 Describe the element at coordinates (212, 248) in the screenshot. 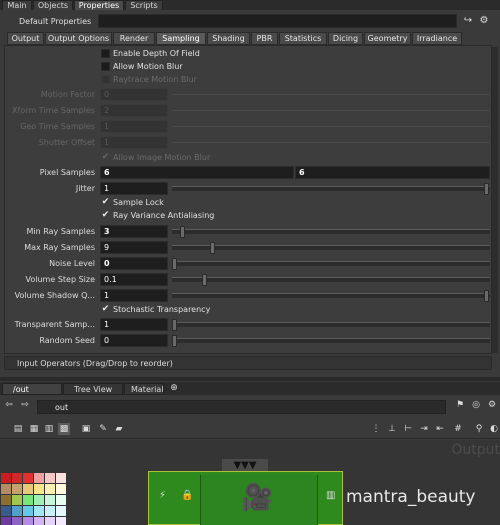

I see `max-ray-samples-knob` at that location.